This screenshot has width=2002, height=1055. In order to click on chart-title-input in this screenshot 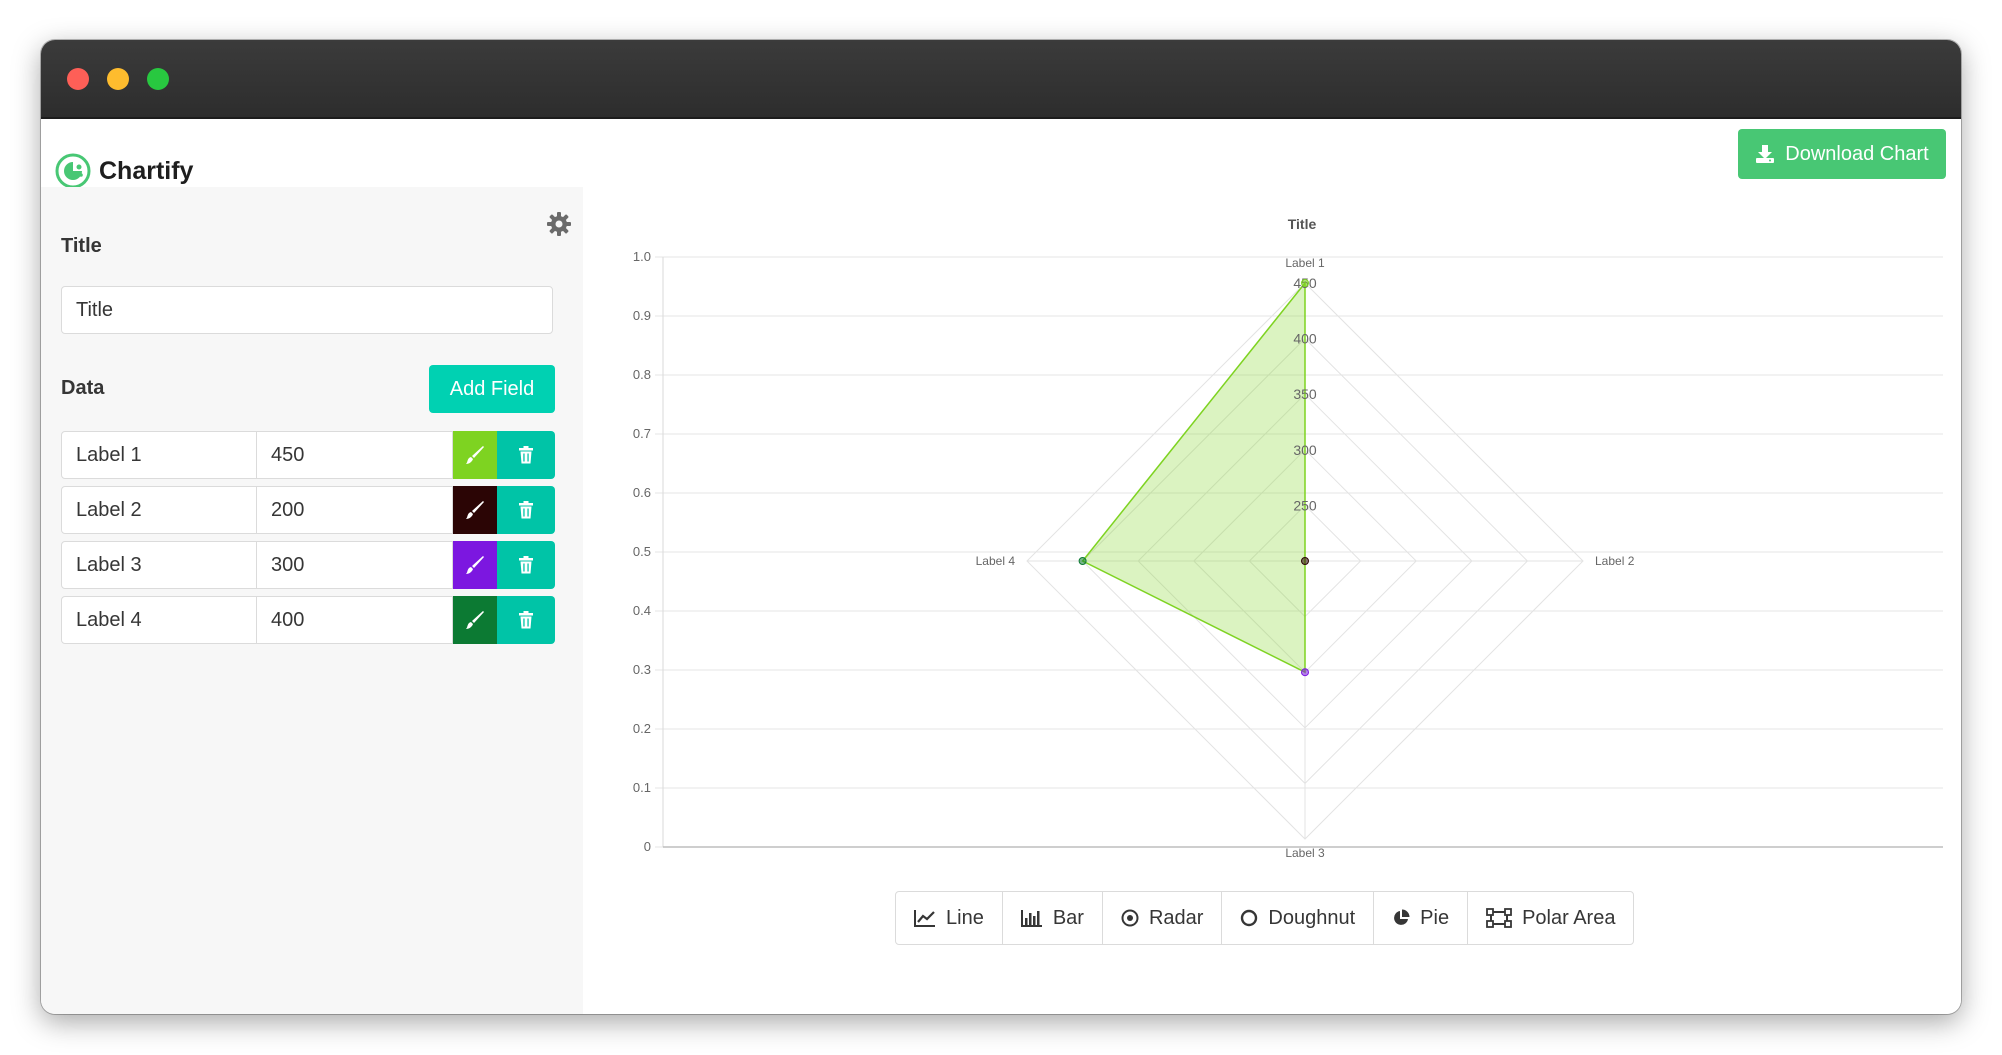, I will do `click(307, 310)`.